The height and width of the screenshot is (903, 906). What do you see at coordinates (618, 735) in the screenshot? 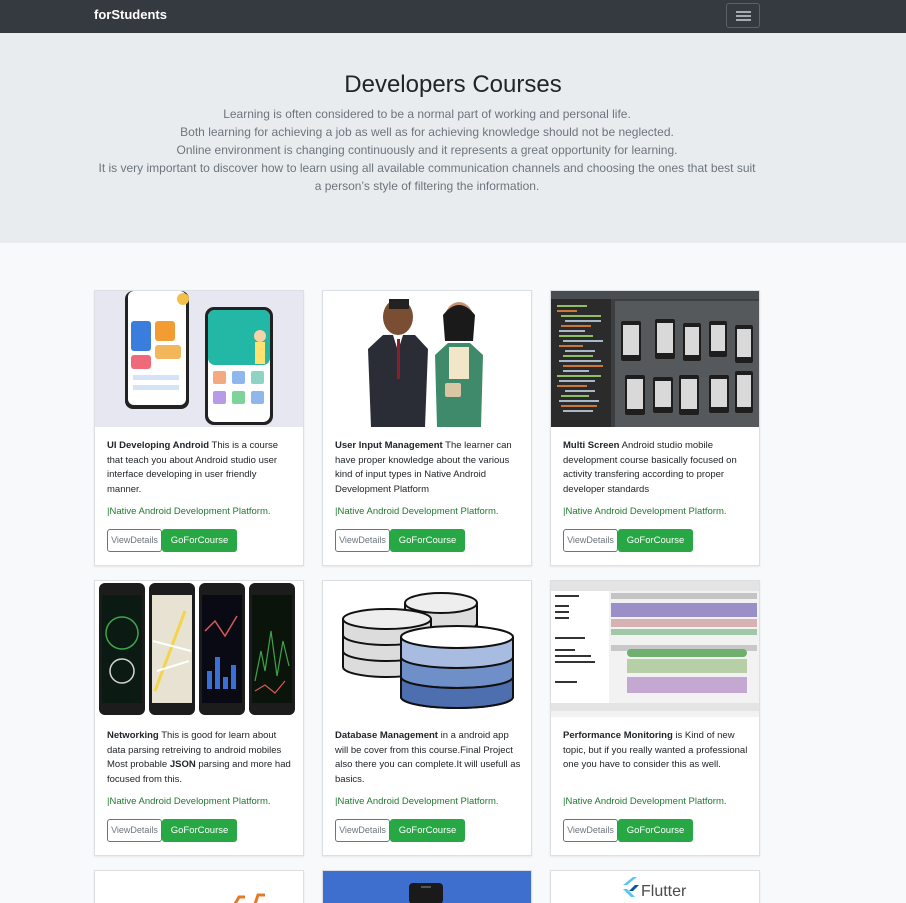
I see `course-title: Performance Monitoring` at bounding box center [618, 735].